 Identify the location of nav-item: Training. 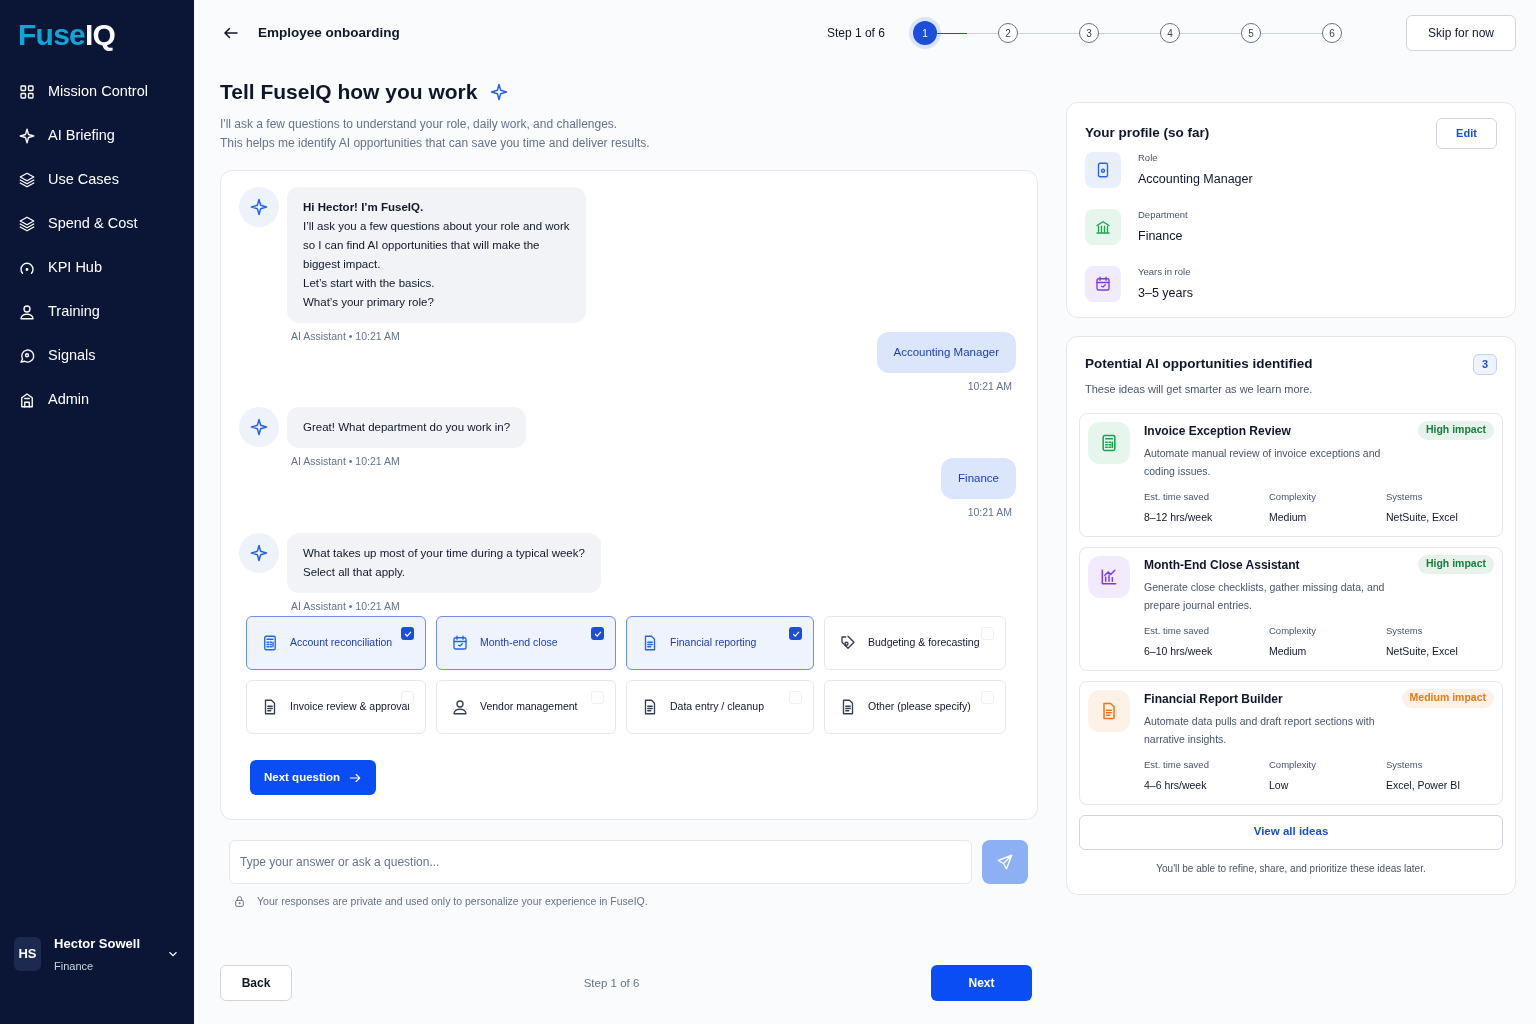
(97, 312).